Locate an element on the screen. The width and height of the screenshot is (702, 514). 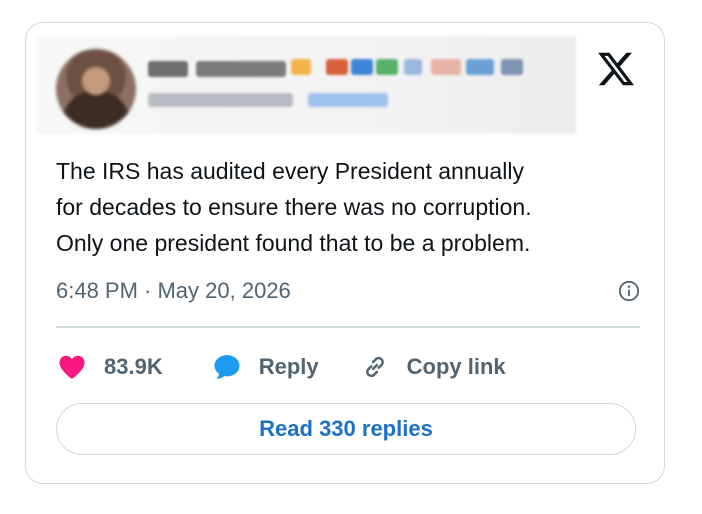
tweet-meta: 6:48 PM · May 20, 2026 is located at coordinates (348, 291).